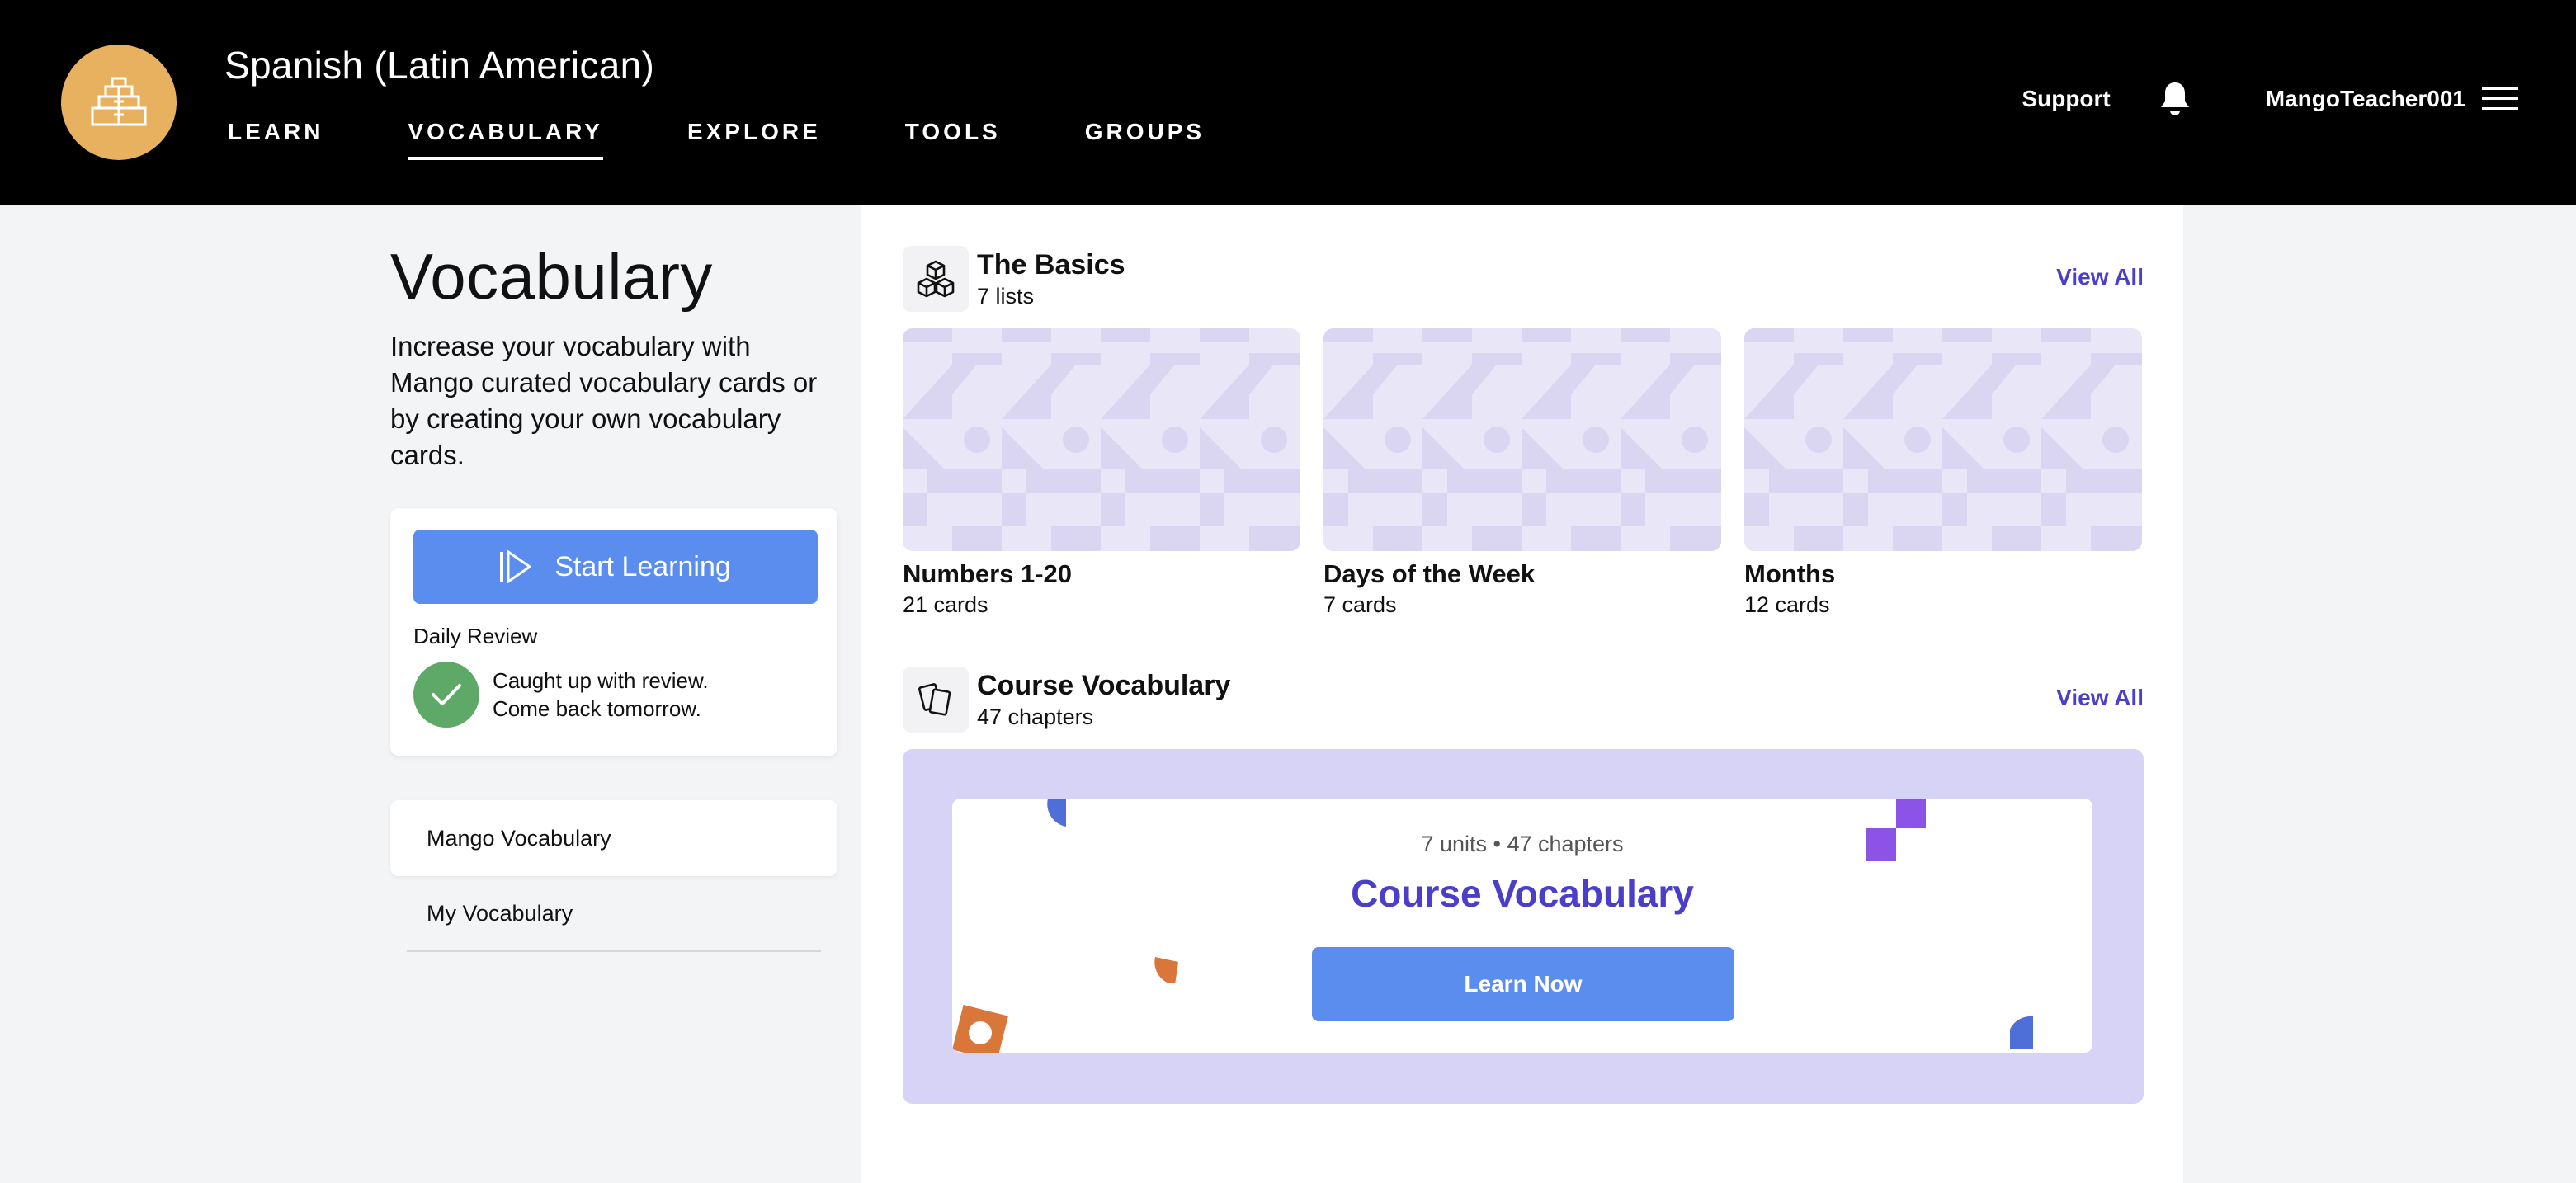 This screenshot has height=1183, width=2576. What do you see at coordinates (1035, 717) in the screenshot?
I see `course-vocab-subtitle: 47 chapters` at bounding box center [1035, 717].